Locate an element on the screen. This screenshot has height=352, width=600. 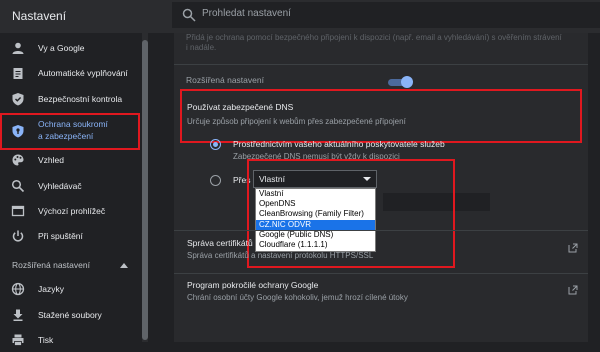
sidebar-item-on-startup: Při spuštění is located at coordinates (74, 236).